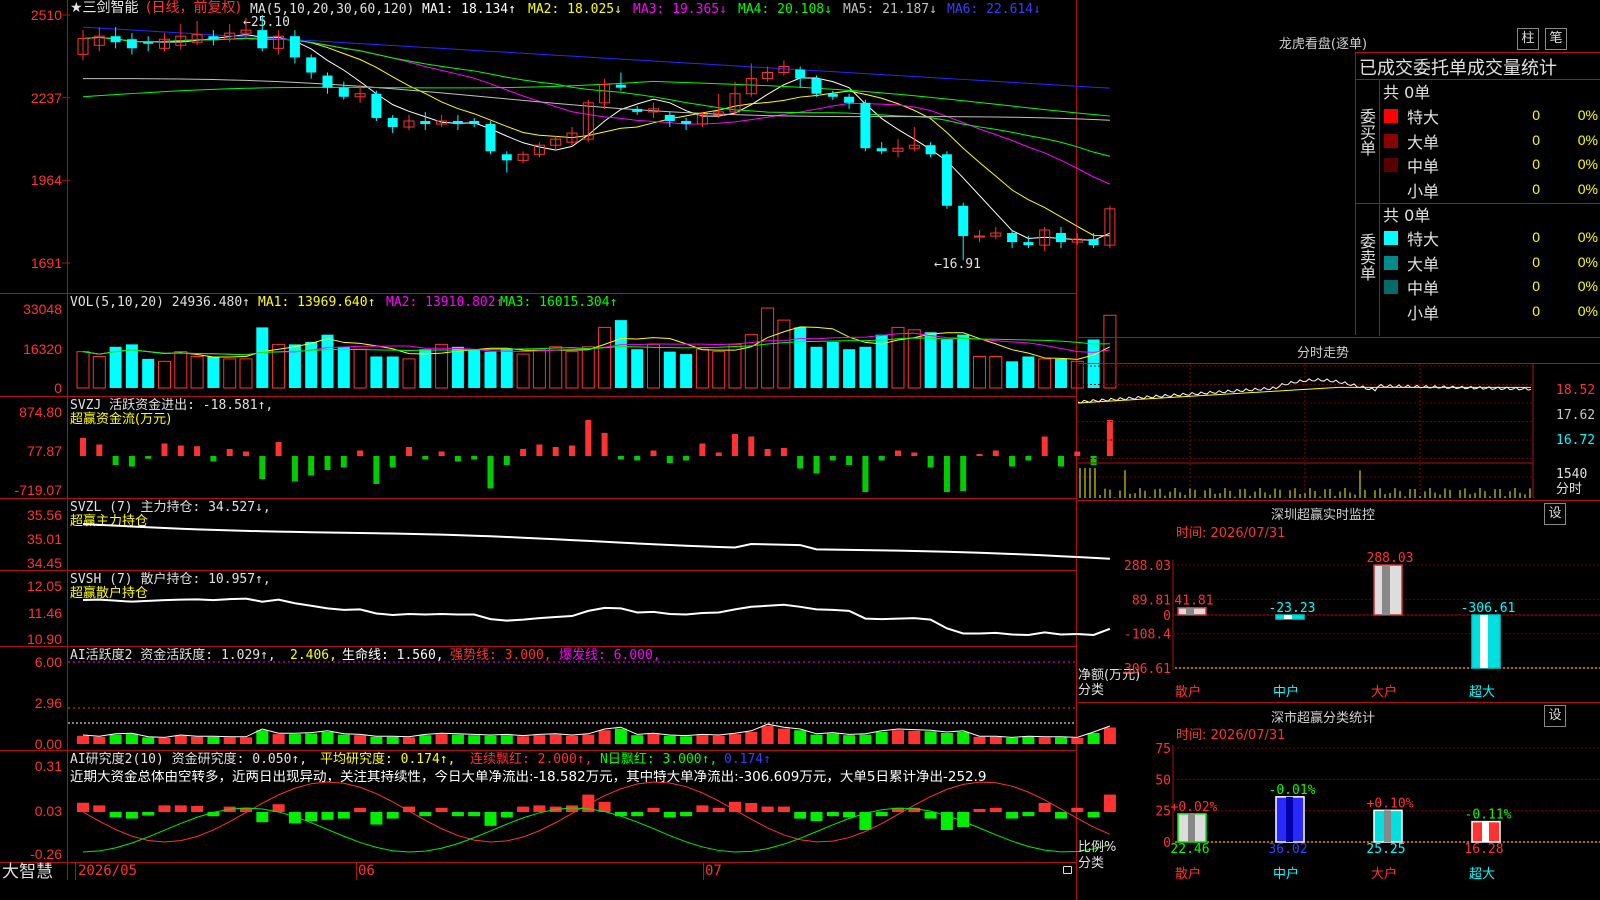  I want to click on ma10-line, so click(596, 136).